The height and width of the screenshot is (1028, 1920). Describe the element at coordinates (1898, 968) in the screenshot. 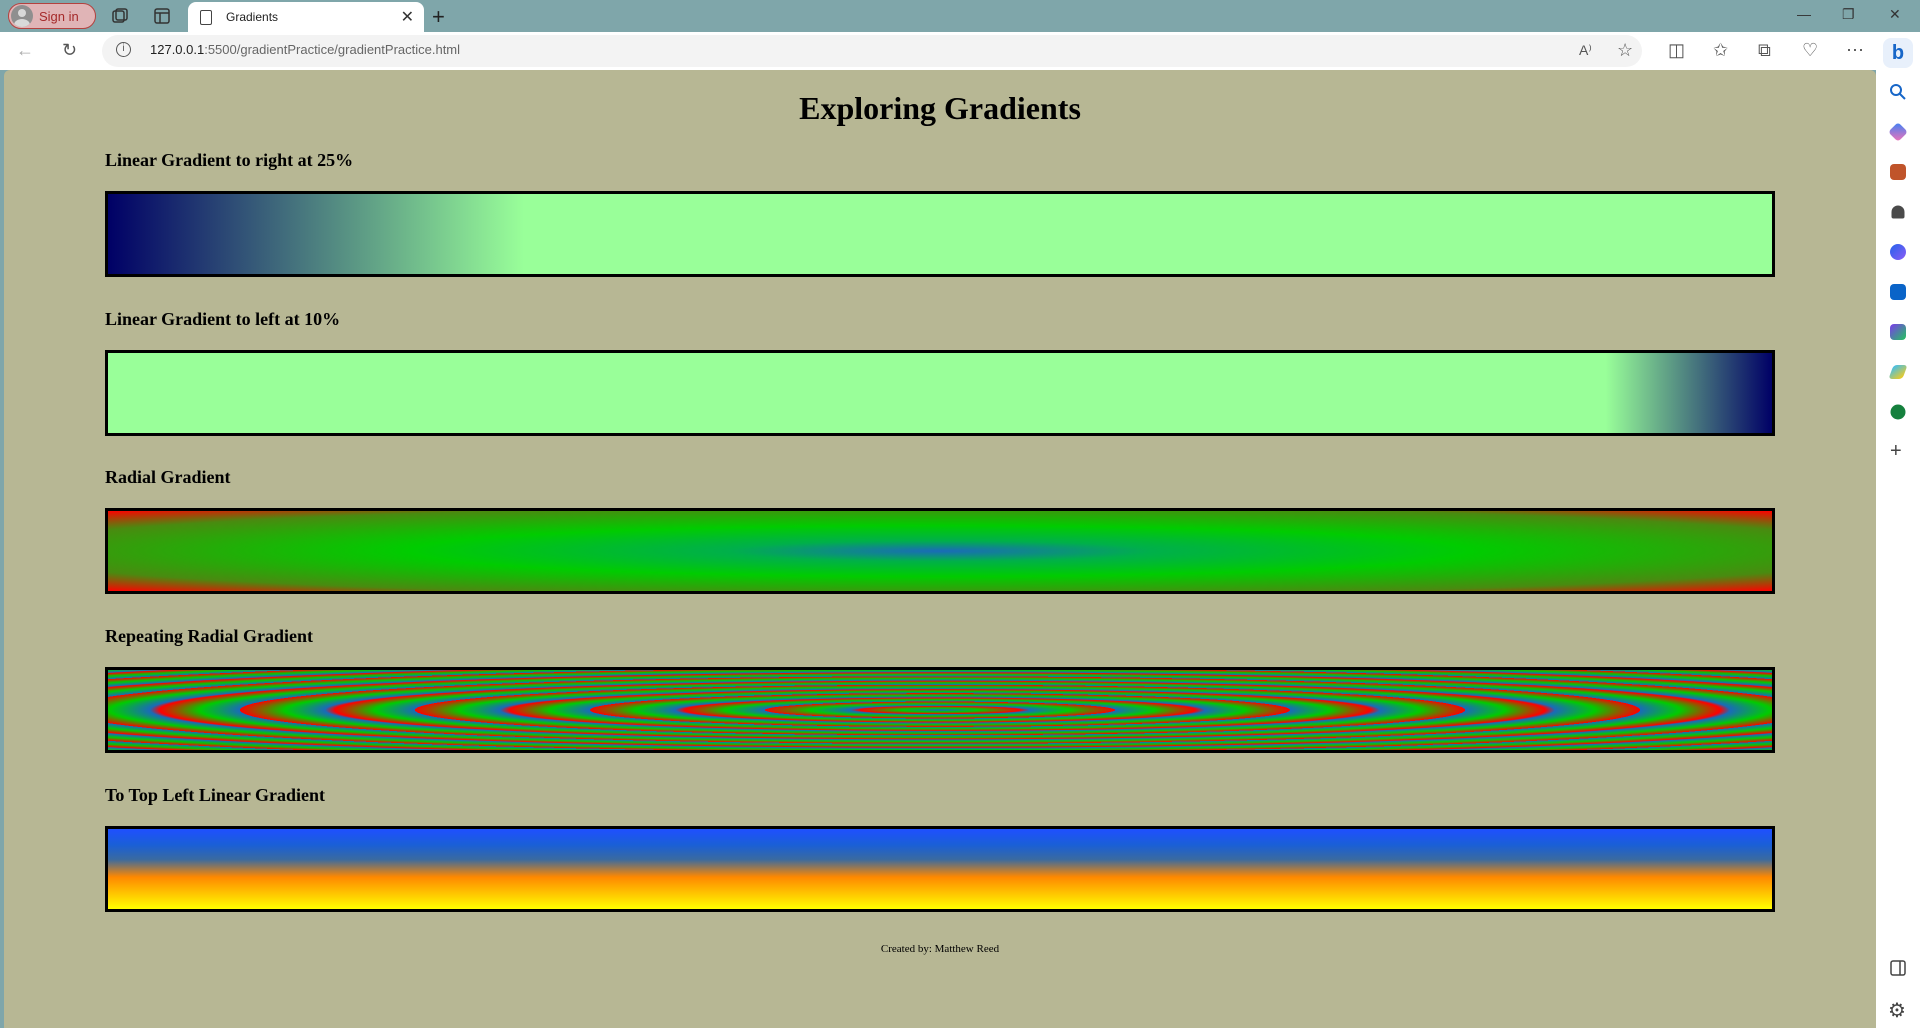

I see `sidebar-toggle-icon` at that location.